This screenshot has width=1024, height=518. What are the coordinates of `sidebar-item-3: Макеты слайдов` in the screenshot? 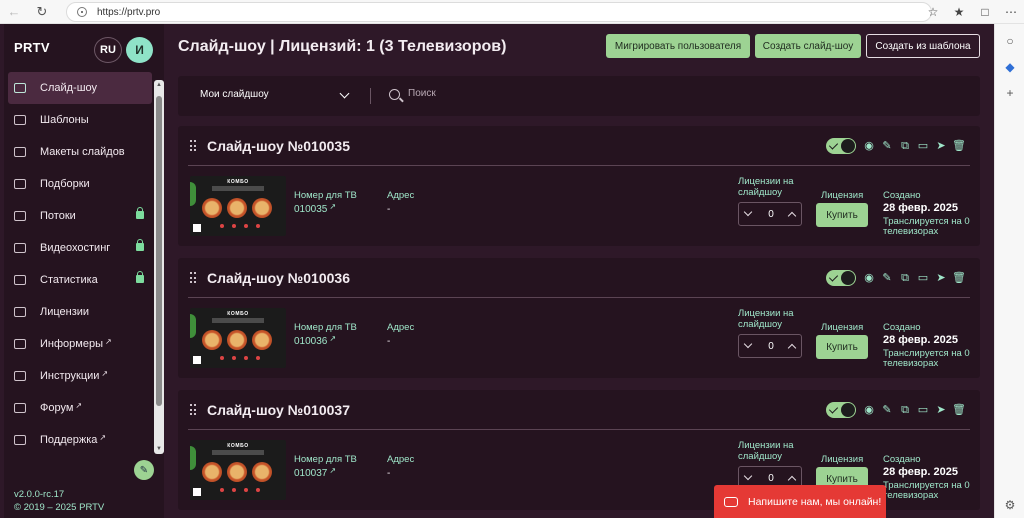 It's located at (80, 152).